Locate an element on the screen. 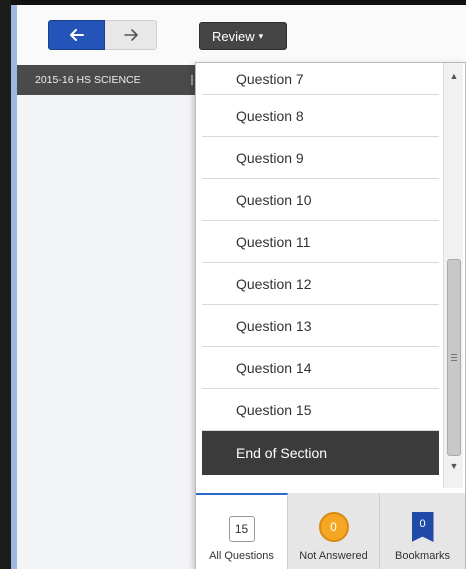  question-item-11: Question 11 is located at coordinates (320, 242).